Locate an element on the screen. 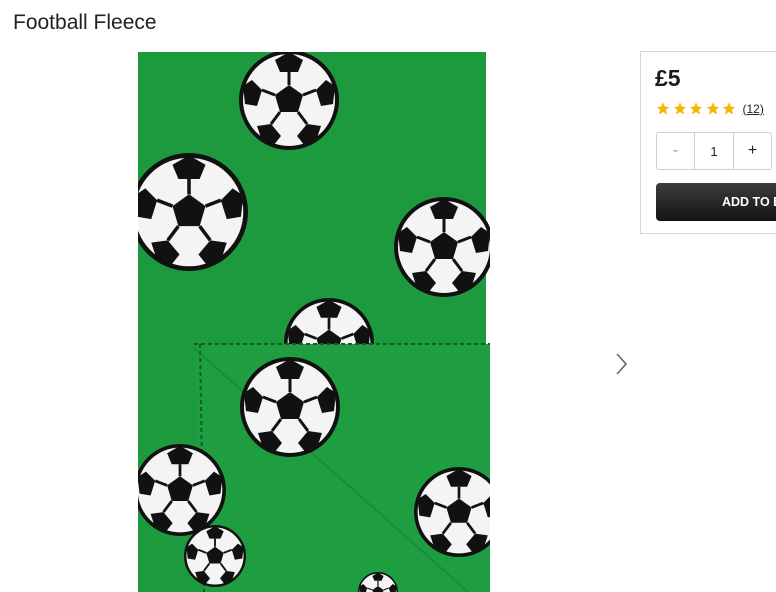  rating: (12) is located at coordinates (709, 108).